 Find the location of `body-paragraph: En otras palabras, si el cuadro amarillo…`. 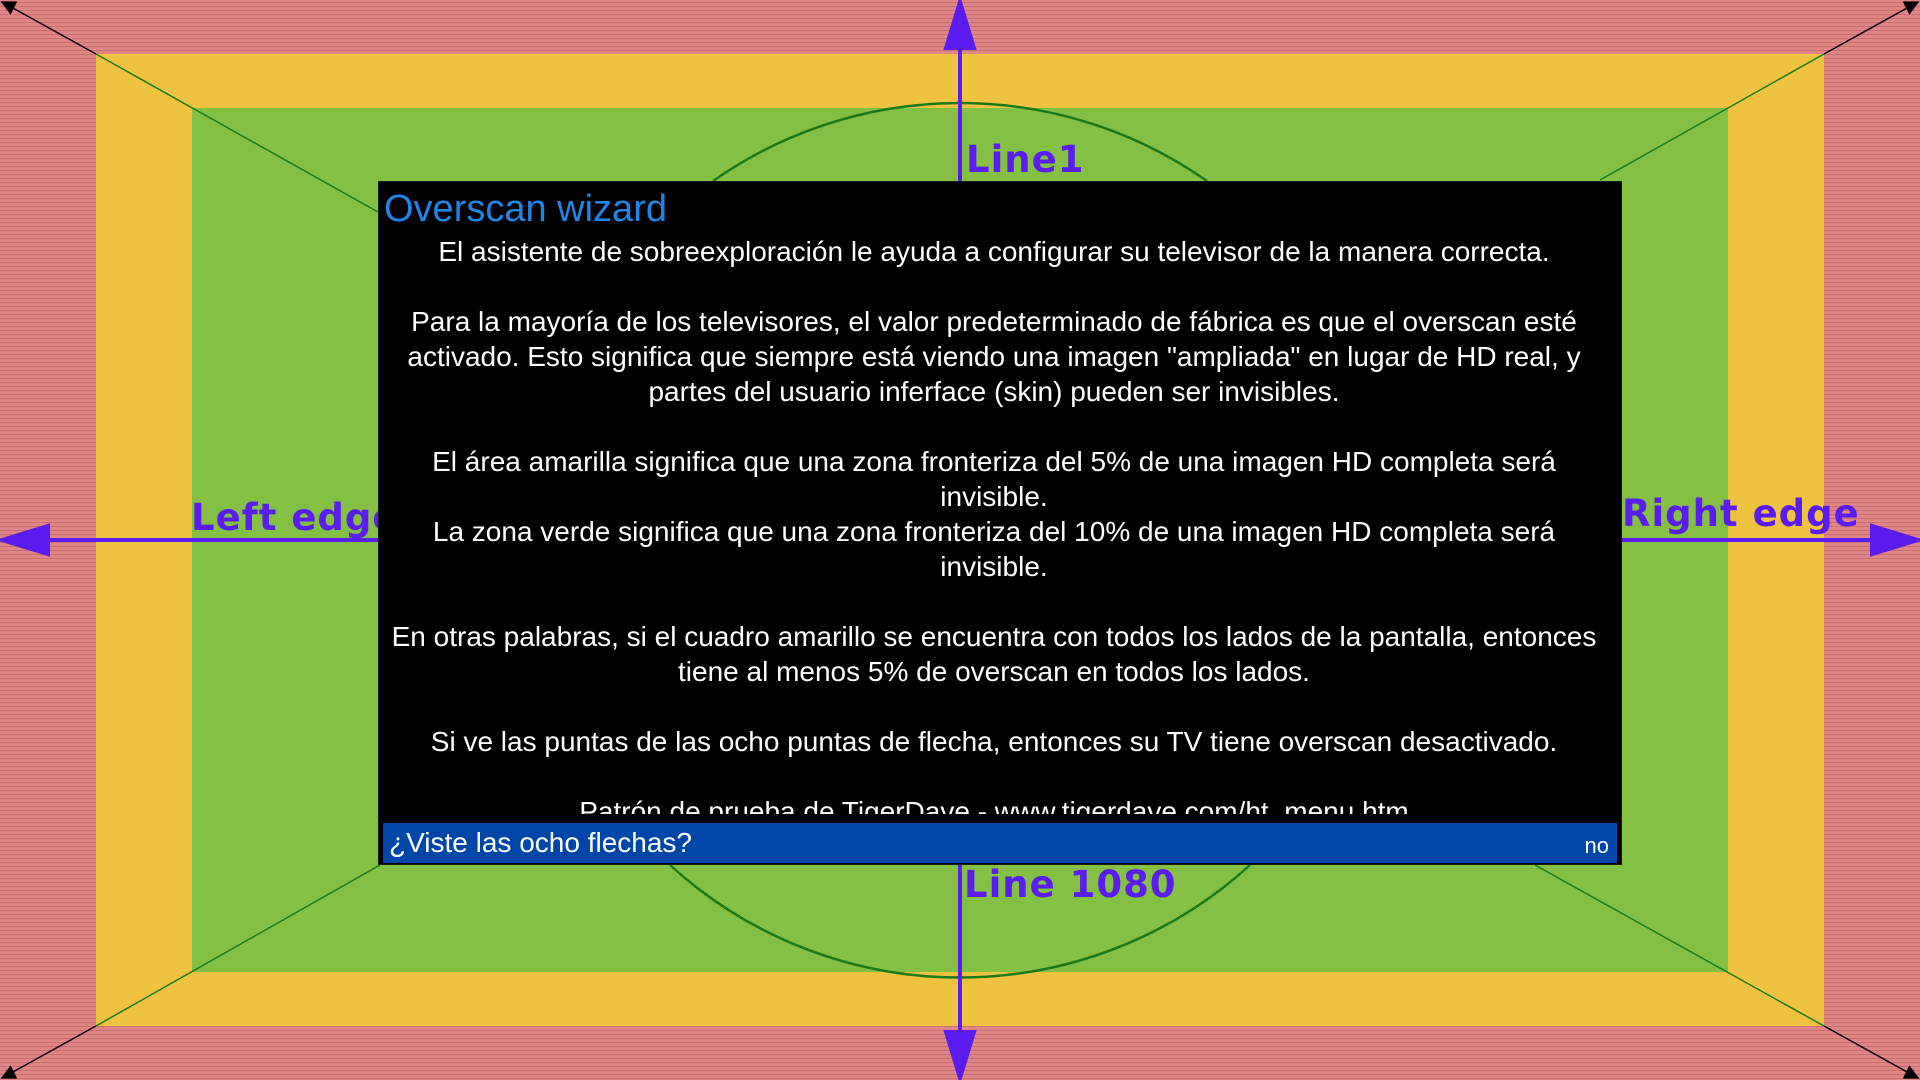

body-paragraph: En otras palabras, si el cuadro amarillo… is located at coordinates (994, 654).